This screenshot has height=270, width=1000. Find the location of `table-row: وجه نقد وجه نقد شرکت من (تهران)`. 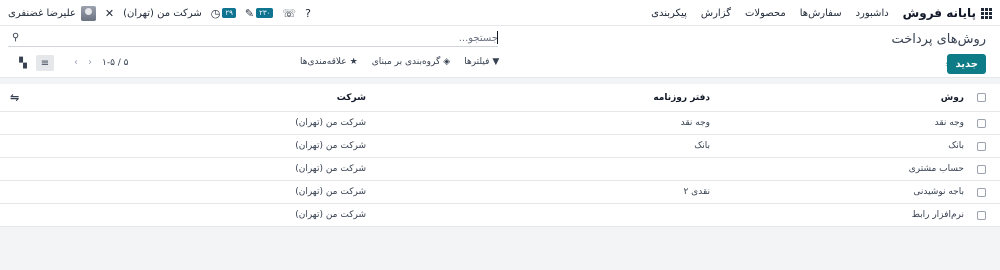

table-row: وجه نقد وجه نقد شرکت من (تهران) is located at coordinates (500, 123).